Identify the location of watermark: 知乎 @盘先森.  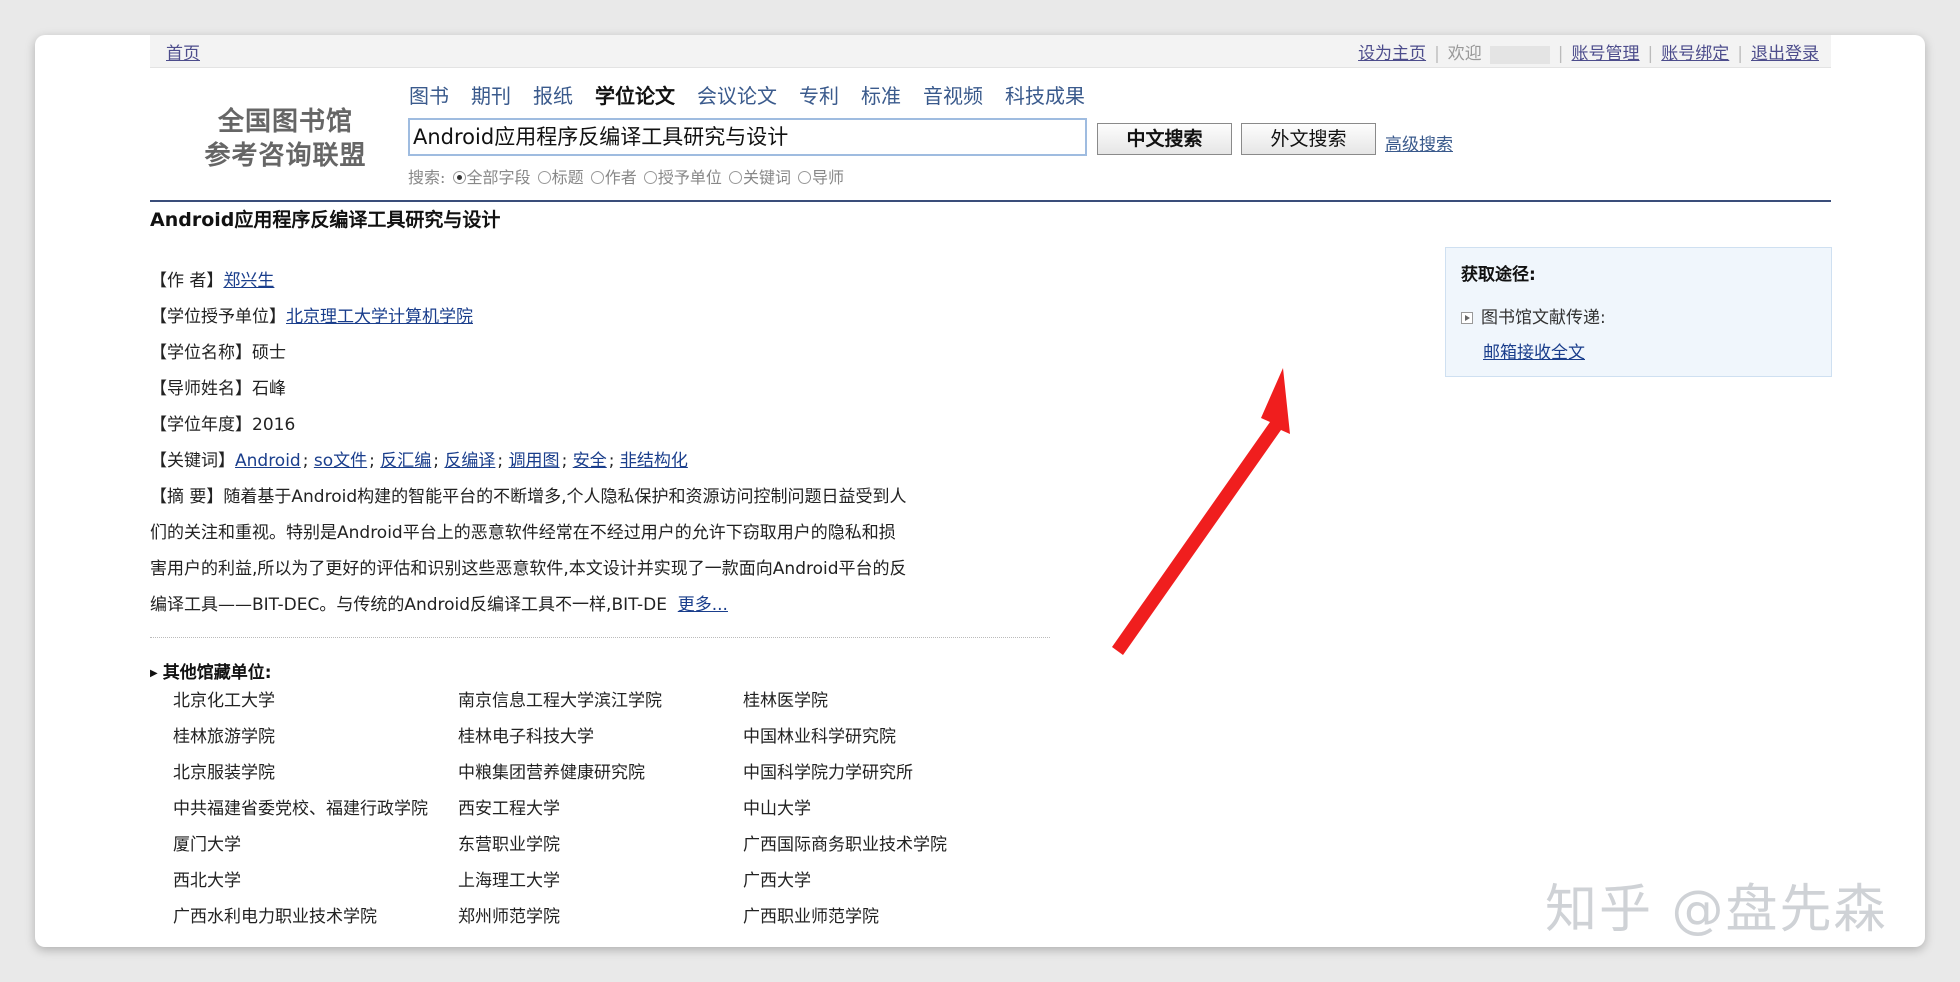
(1716, 910).